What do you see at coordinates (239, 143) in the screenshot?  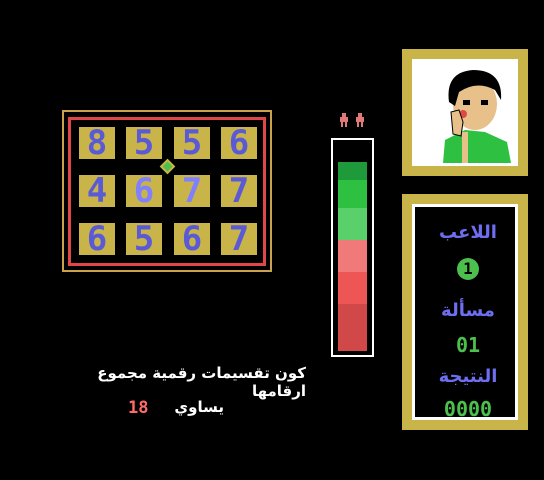 I see `tile-r0-c3: 6` at bounding box center [239, 143].